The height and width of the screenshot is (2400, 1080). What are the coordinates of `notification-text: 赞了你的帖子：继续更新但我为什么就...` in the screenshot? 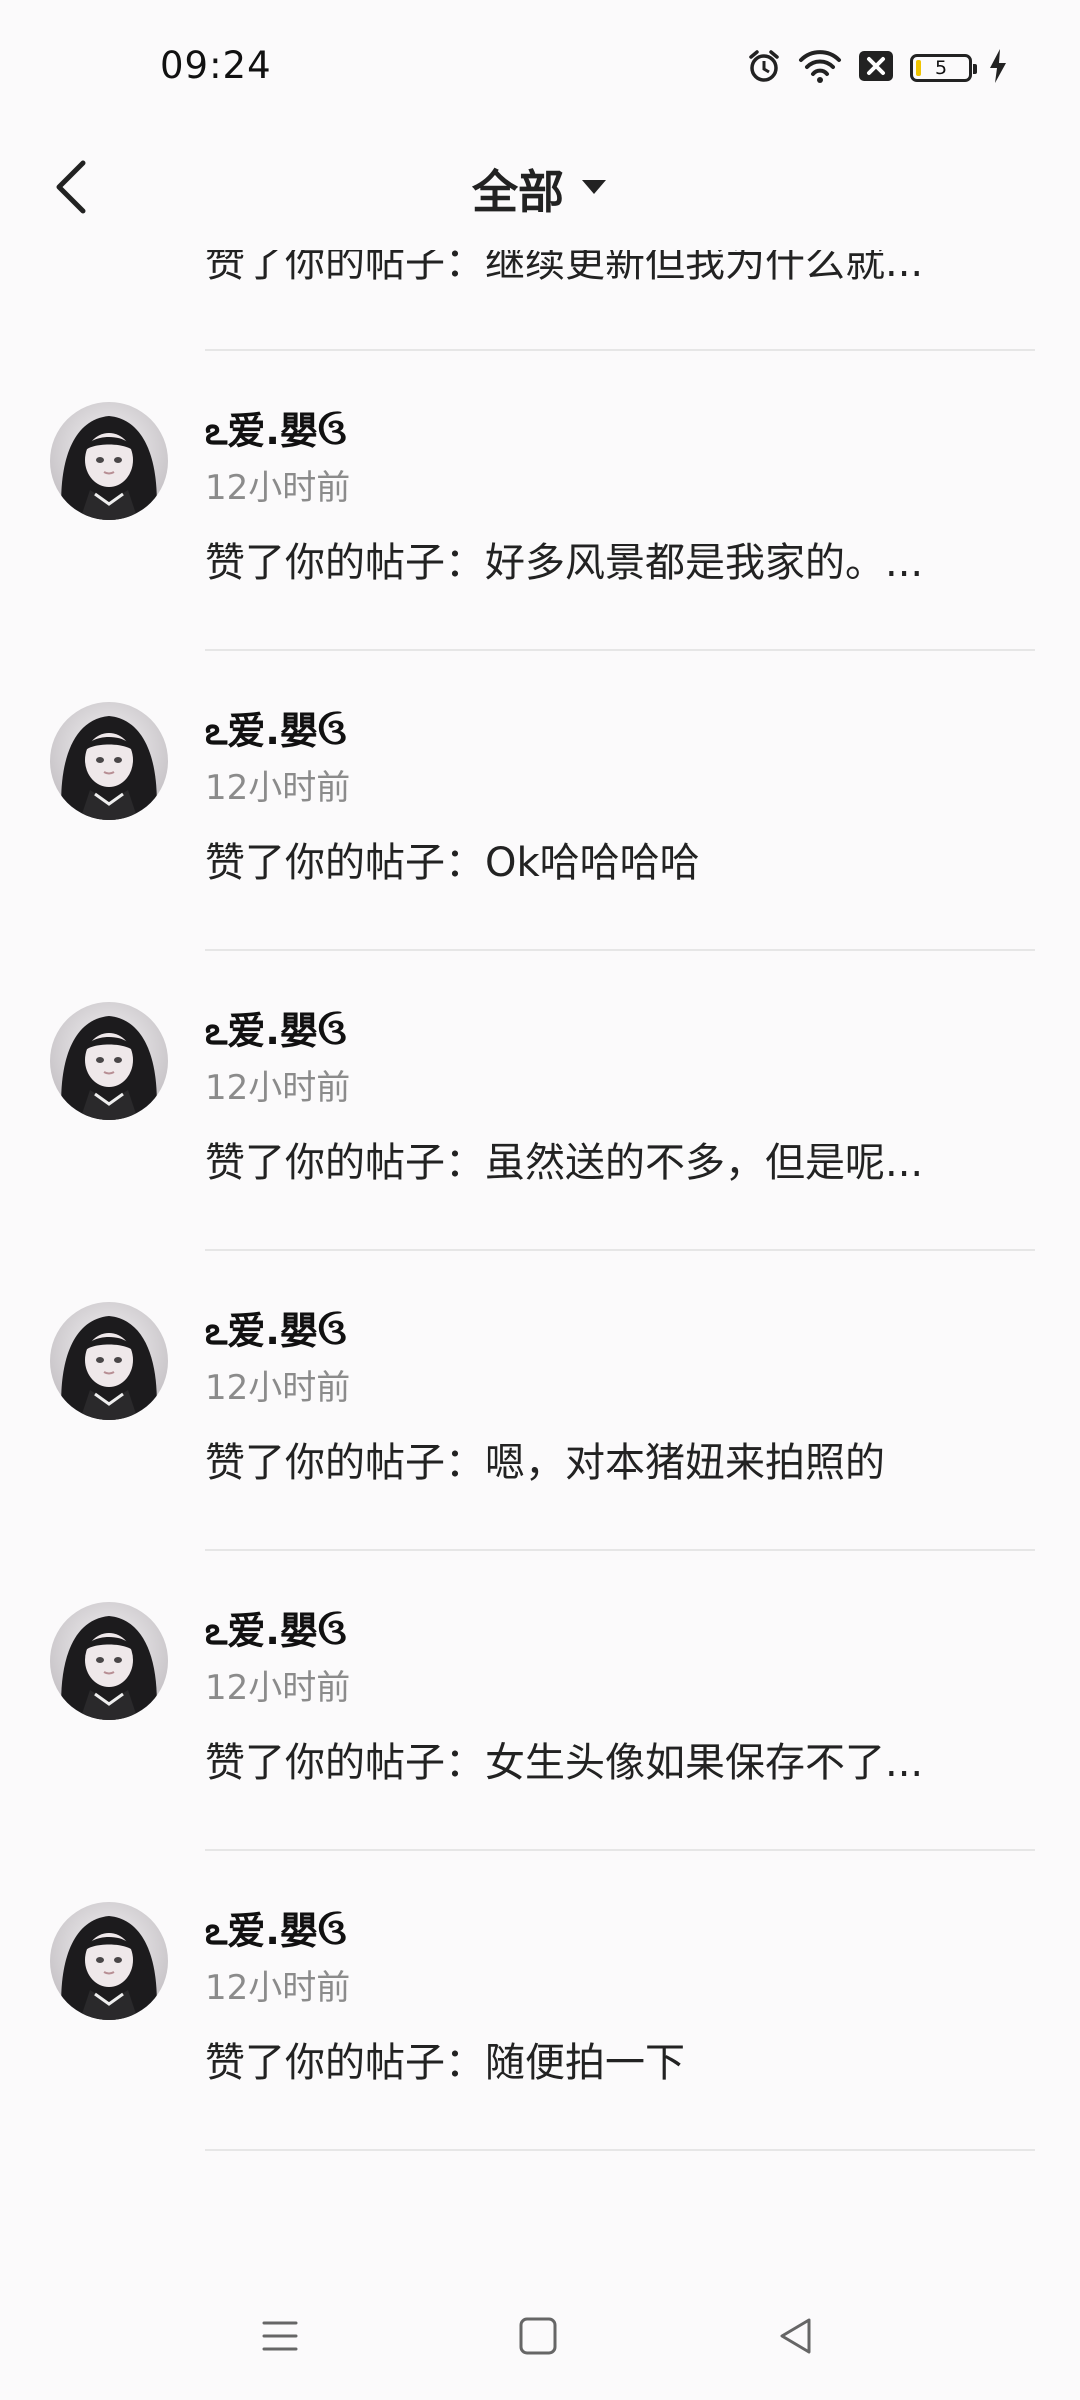 It's located at (564, 268).